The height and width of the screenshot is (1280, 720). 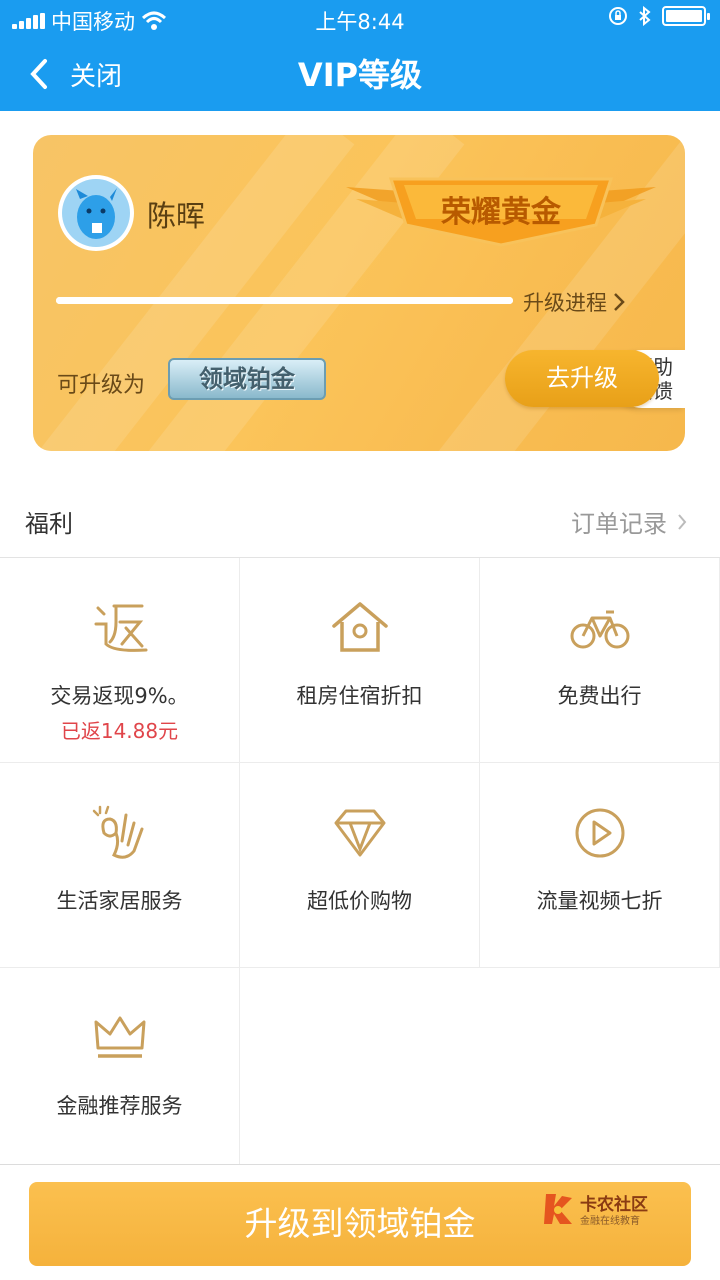 I want to click on ok-hand-icon, so click(x=118, y=832).